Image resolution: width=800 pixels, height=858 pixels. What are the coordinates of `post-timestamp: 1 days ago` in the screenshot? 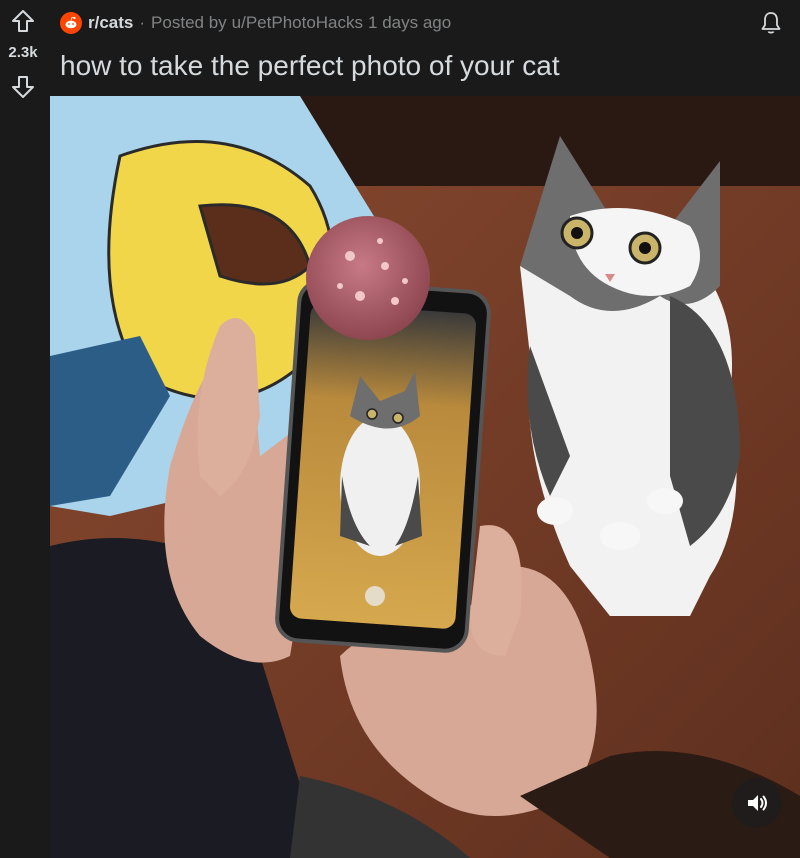 It's located at (410, 22).